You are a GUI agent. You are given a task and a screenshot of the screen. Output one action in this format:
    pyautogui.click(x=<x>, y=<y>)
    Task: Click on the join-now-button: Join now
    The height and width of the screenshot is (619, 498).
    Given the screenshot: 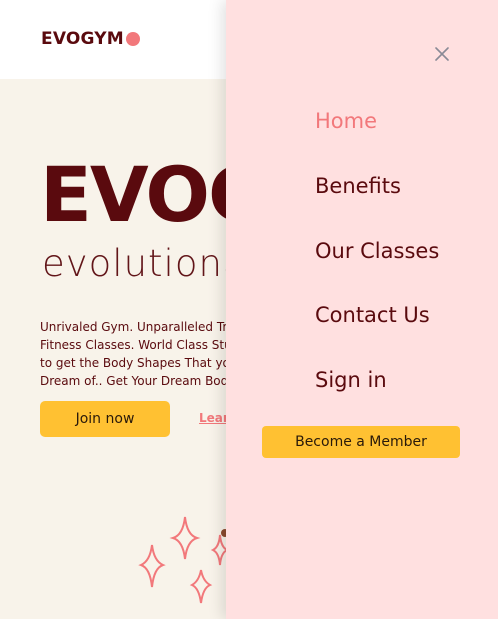 What is the action you would take?
    pyautogui.click(x=105, y=419)
    